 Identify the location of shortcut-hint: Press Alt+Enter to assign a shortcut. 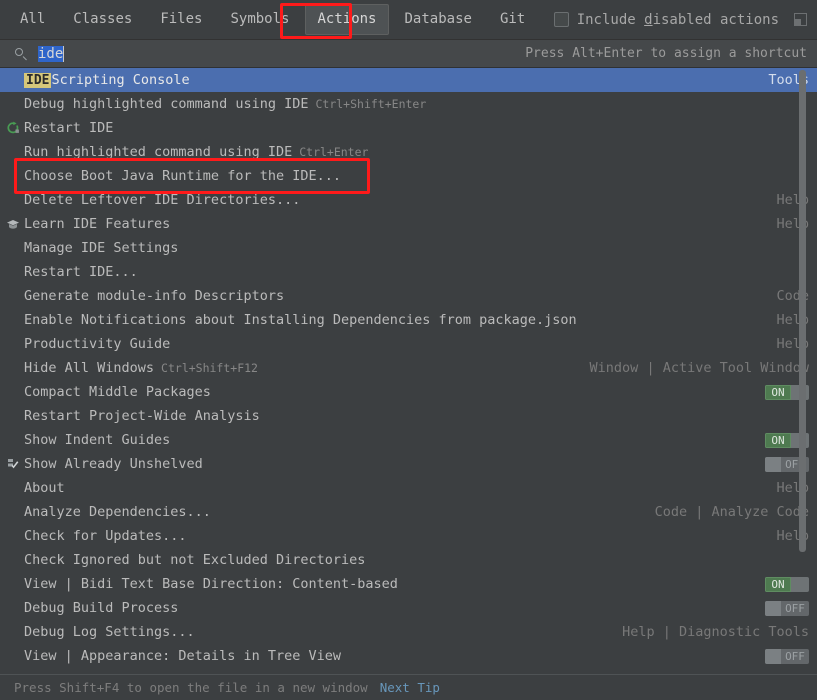
(666, 53).